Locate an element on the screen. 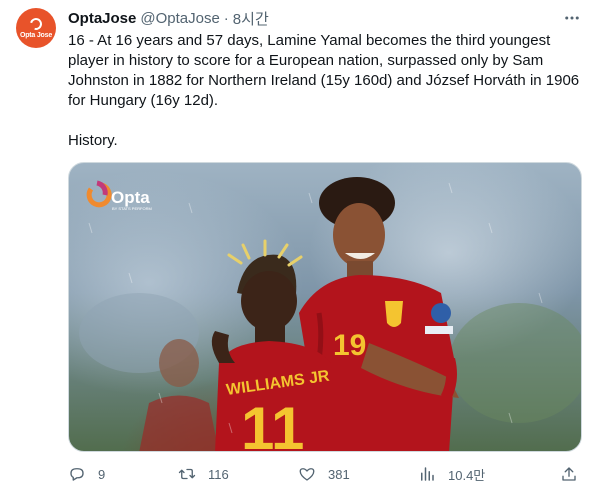 The width and height of the screenshot is (598, 496). views-count: 10.4만 is located at coordinates (467, 475).